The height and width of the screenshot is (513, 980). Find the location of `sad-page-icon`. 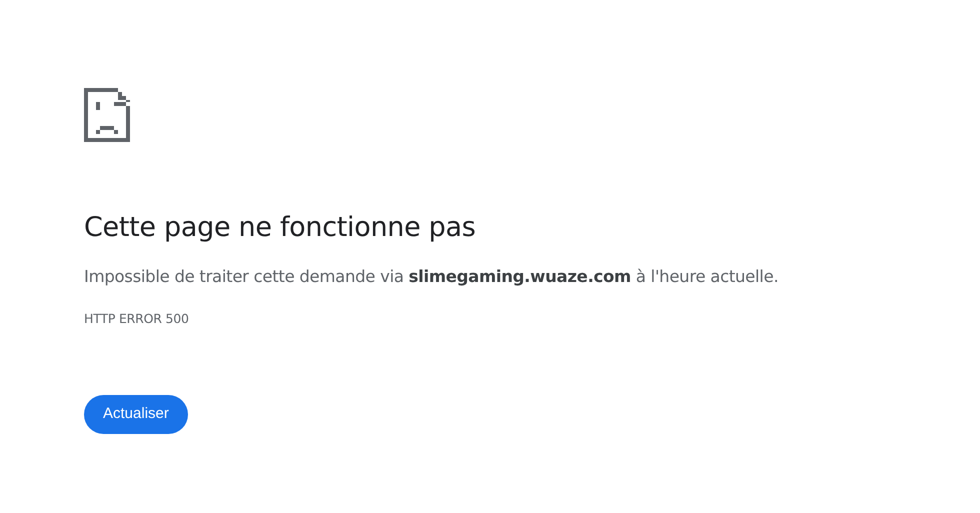

sad-page-icon is located at coordinates (107, 115).